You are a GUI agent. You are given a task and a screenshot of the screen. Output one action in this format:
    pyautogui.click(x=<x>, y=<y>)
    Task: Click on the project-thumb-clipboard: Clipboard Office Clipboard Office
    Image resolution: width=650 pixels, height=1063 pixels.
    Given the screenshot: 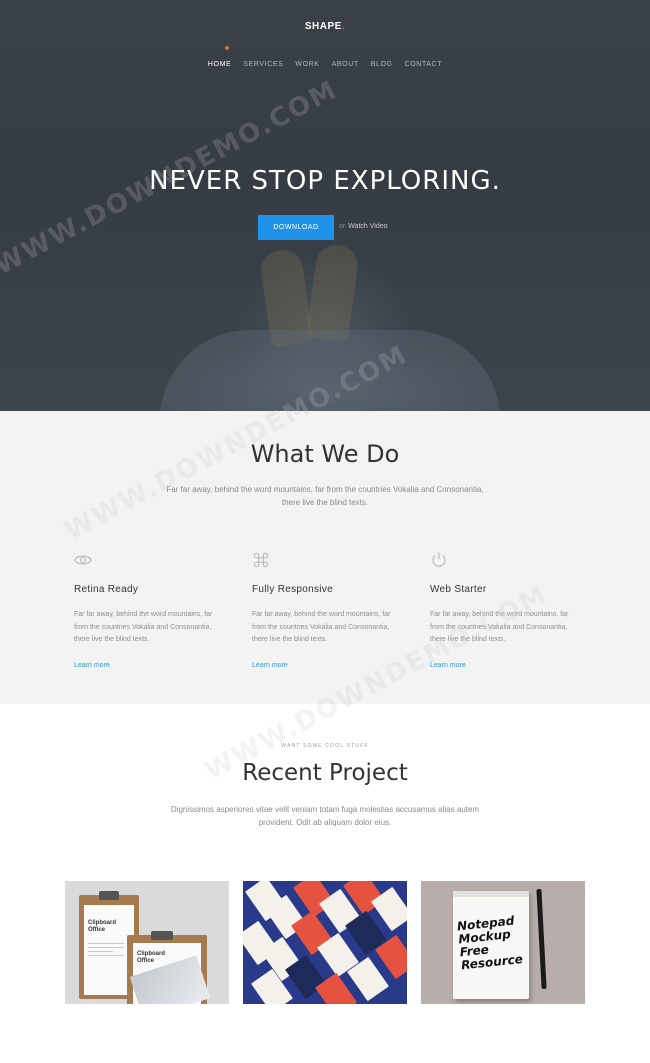 What is the action you would take?
    pyautogui.click(x=147, y=942)
    